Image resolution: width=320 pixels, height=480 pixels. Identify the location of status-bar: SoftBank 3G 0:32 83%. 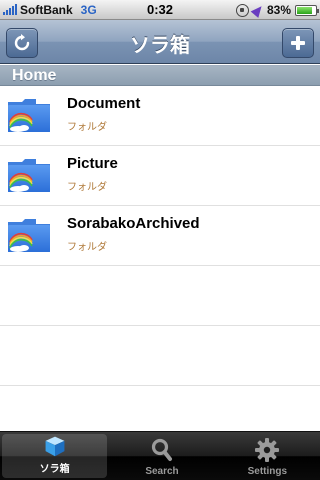
(160, 10).